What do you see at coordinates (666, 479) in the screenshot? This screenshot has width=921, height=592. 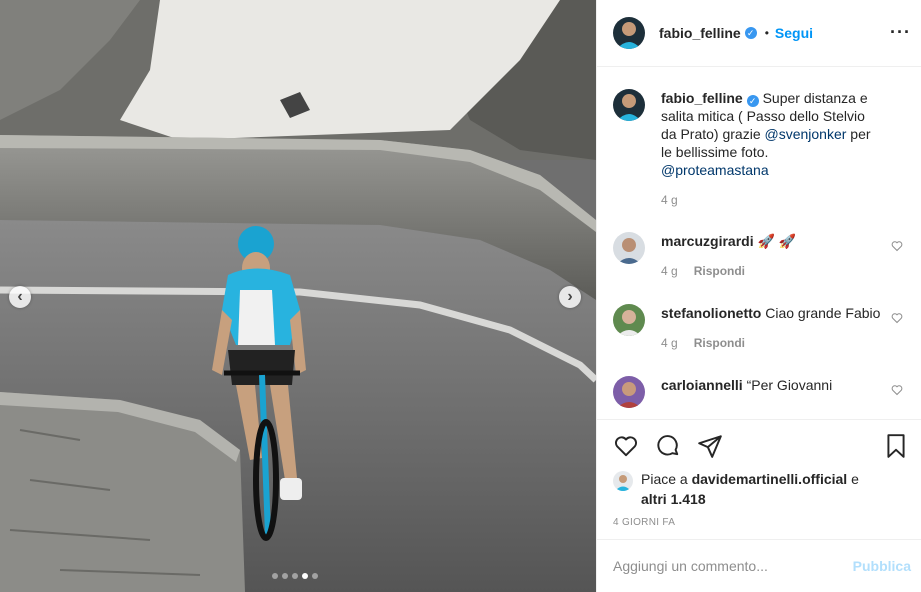 I see `likes-prefix: Piace a` at bounding box center [666, 479].